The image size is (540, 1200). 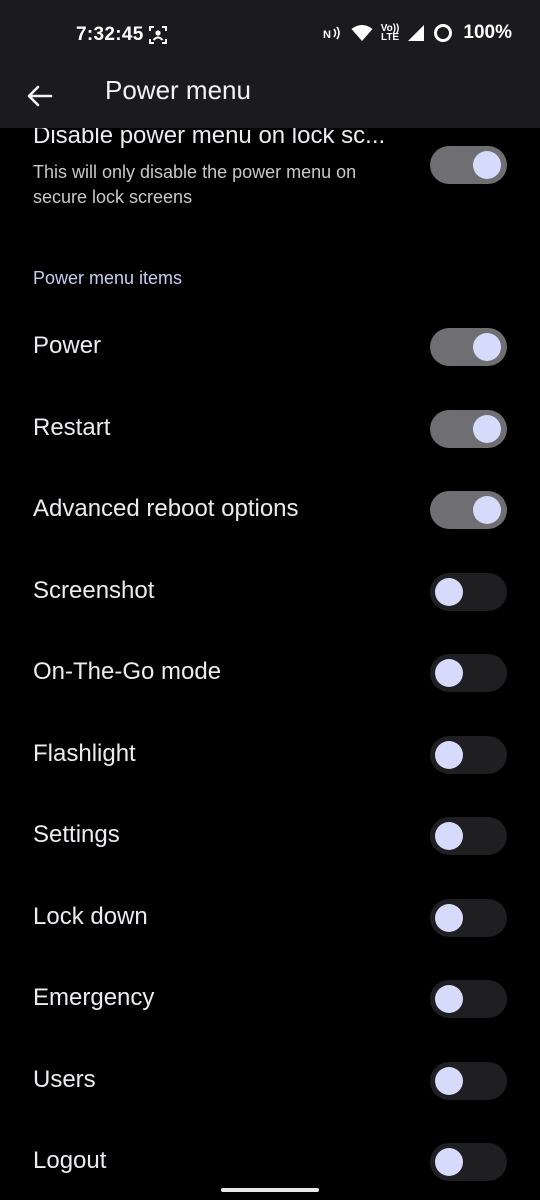 What do you see at coordinates (127, 671) in the screenshot?
I see `power-menu-item-label: On-The-Go mode` at bounding box center [127, 671].